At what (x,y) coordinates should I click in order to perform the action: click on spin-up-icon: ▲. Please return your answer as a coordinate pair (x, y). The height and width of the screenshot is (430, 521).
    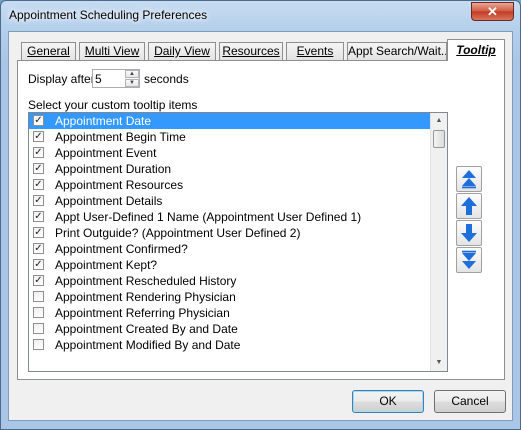
    Looking at the image, I should click on (132, 74).